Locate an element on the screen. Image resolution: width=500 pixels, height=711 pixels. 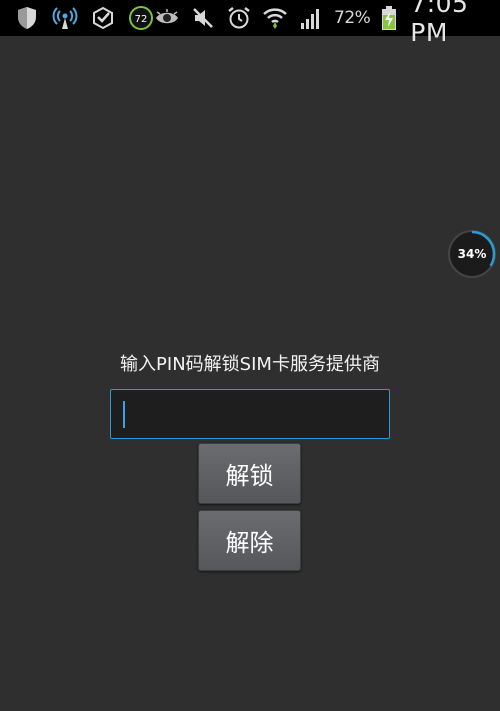
status-bar-right: 72% 7:05 PM is located at coordinates (323, 23).